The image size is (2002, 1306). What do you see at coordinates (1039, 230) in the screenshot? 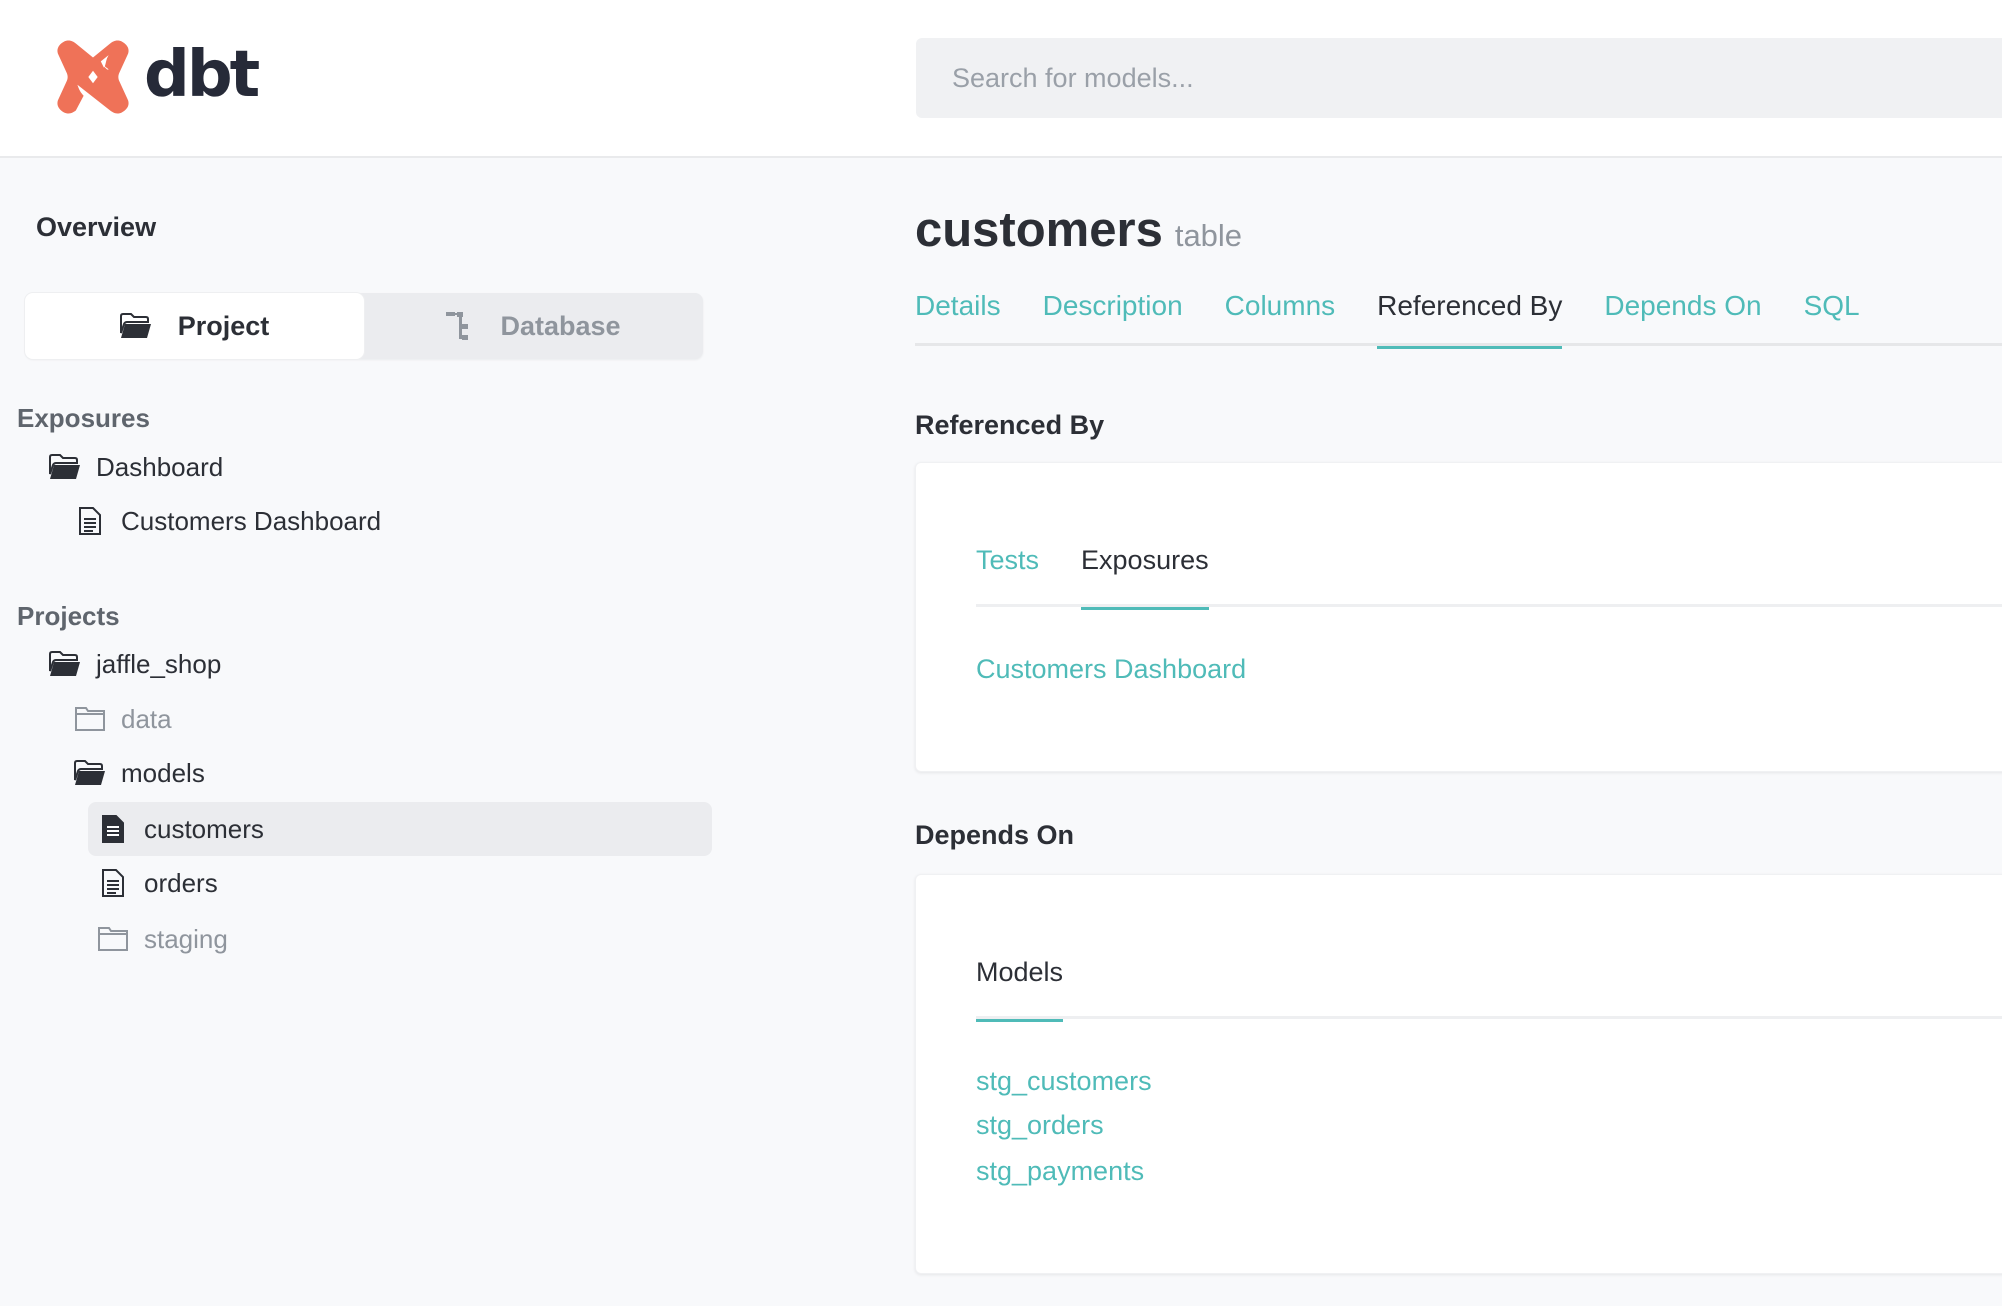
I see `page-title: customers` at bounding box center [1039, 230].